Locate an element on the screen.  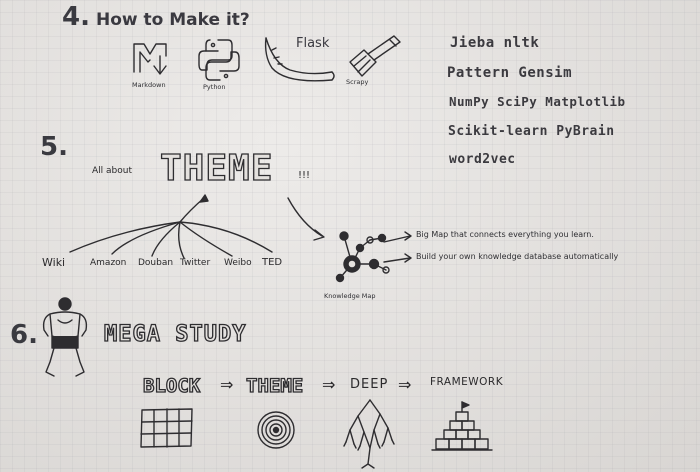
deep-tree-icon is located at coordinates (369, 434).